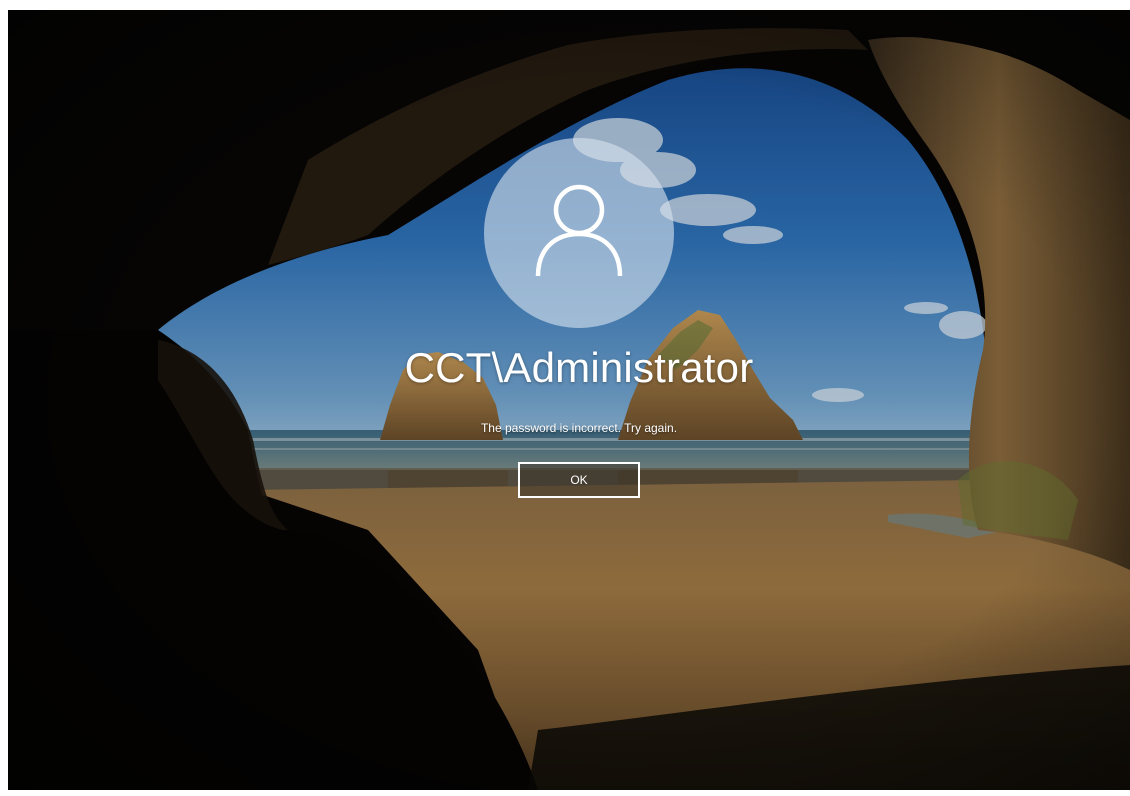 This screenshot has width=1130, height=796. I want to click on error-message: The password is incorrect. Try again., so click(579, 428).